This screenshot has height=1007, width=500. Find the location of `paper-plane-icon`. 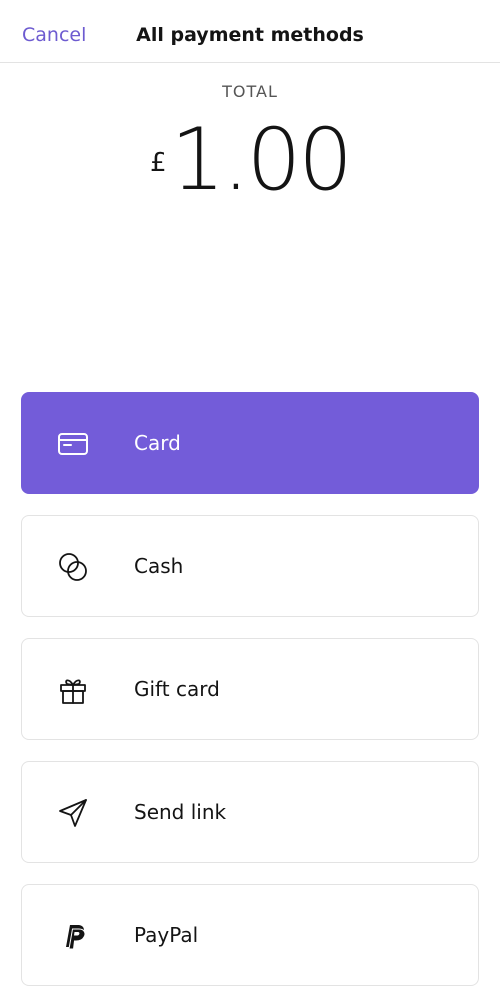

paper-plane-icon is located at coordinates (73, 813).